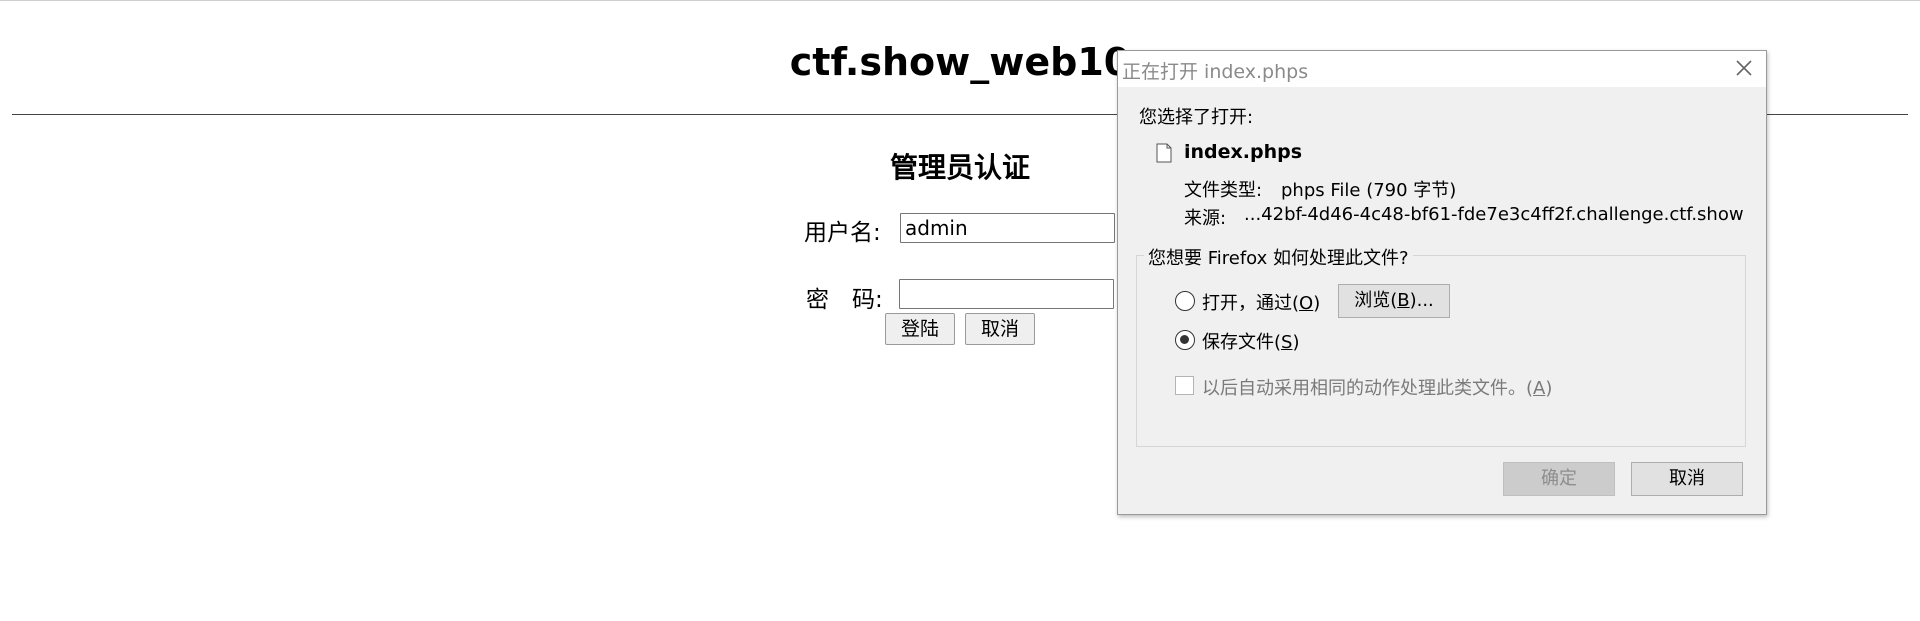 The width and height of the screenshot is (1920, 621). Describe the element at coordinates (920, 329) in the screenshot. I see `login-button: 登陆` at that location.